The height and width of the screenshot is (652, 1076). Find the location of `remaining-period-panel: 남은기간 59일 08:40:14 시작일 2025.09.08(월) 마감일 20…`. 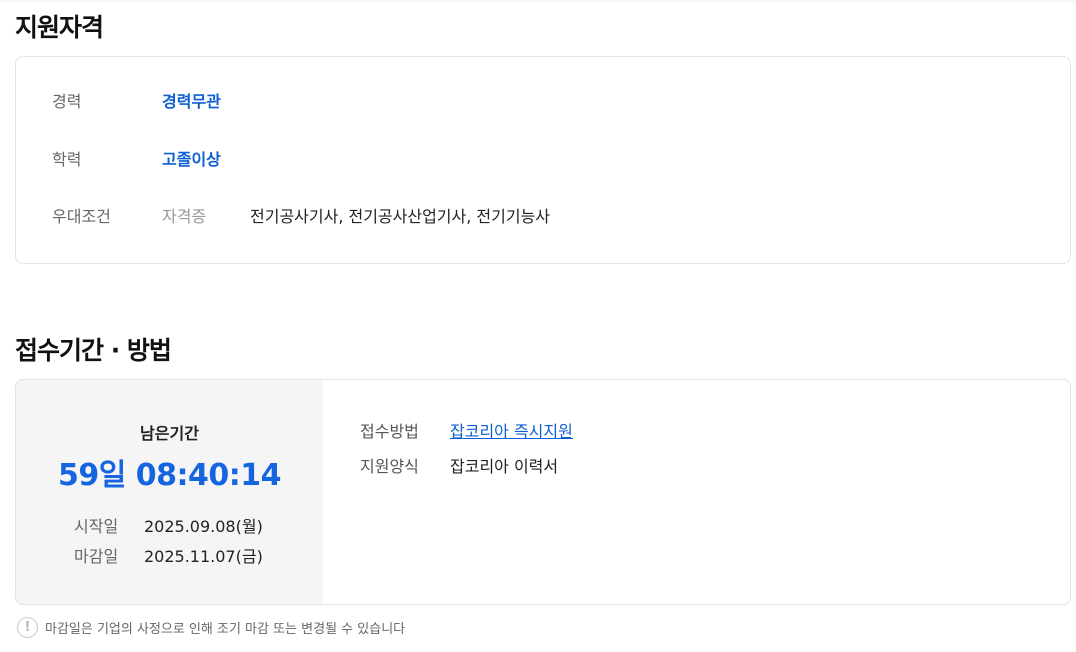

remaining-period-panel: 남은기간 59일 08:40:14 시작일 2025.09.08(월) 마감일 20… is located at coordinates (169, 492).